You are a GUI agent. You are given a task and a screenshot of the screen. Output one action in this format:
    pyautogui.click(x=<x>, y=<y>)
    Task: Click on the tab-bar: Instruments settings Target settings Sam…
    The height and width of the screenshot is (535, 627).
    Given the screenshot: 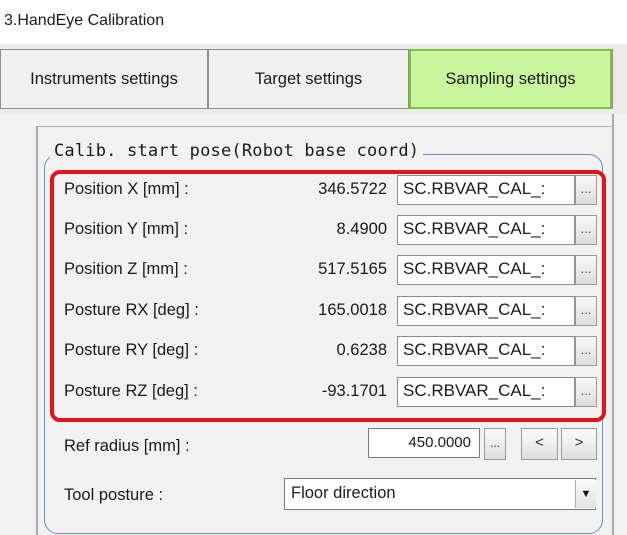 What is the action you would take?
    pyautogui.click(x=313, y=79)
    